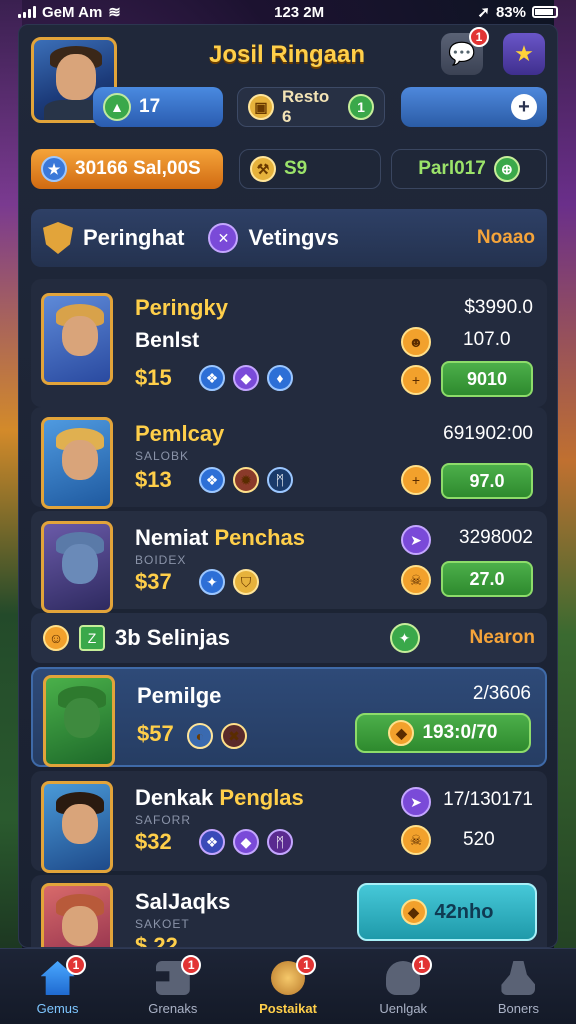 Image resolution: width=576 pixels, height=1024 pixels. Describe the element at coordinates (127, 169) in the screenshot. I see `gold-balance: ★ 30166 Sal,00S` at that location.